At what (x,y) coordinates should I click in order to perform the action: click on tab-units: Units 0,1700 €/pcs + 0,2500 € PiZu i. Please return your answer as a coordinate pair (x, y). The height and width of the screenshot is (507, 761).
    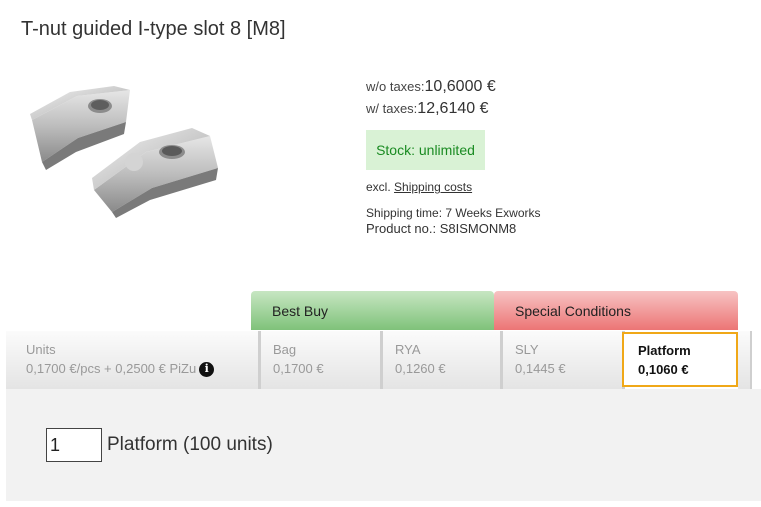
    Looking at the image, I should click on (133, 360).